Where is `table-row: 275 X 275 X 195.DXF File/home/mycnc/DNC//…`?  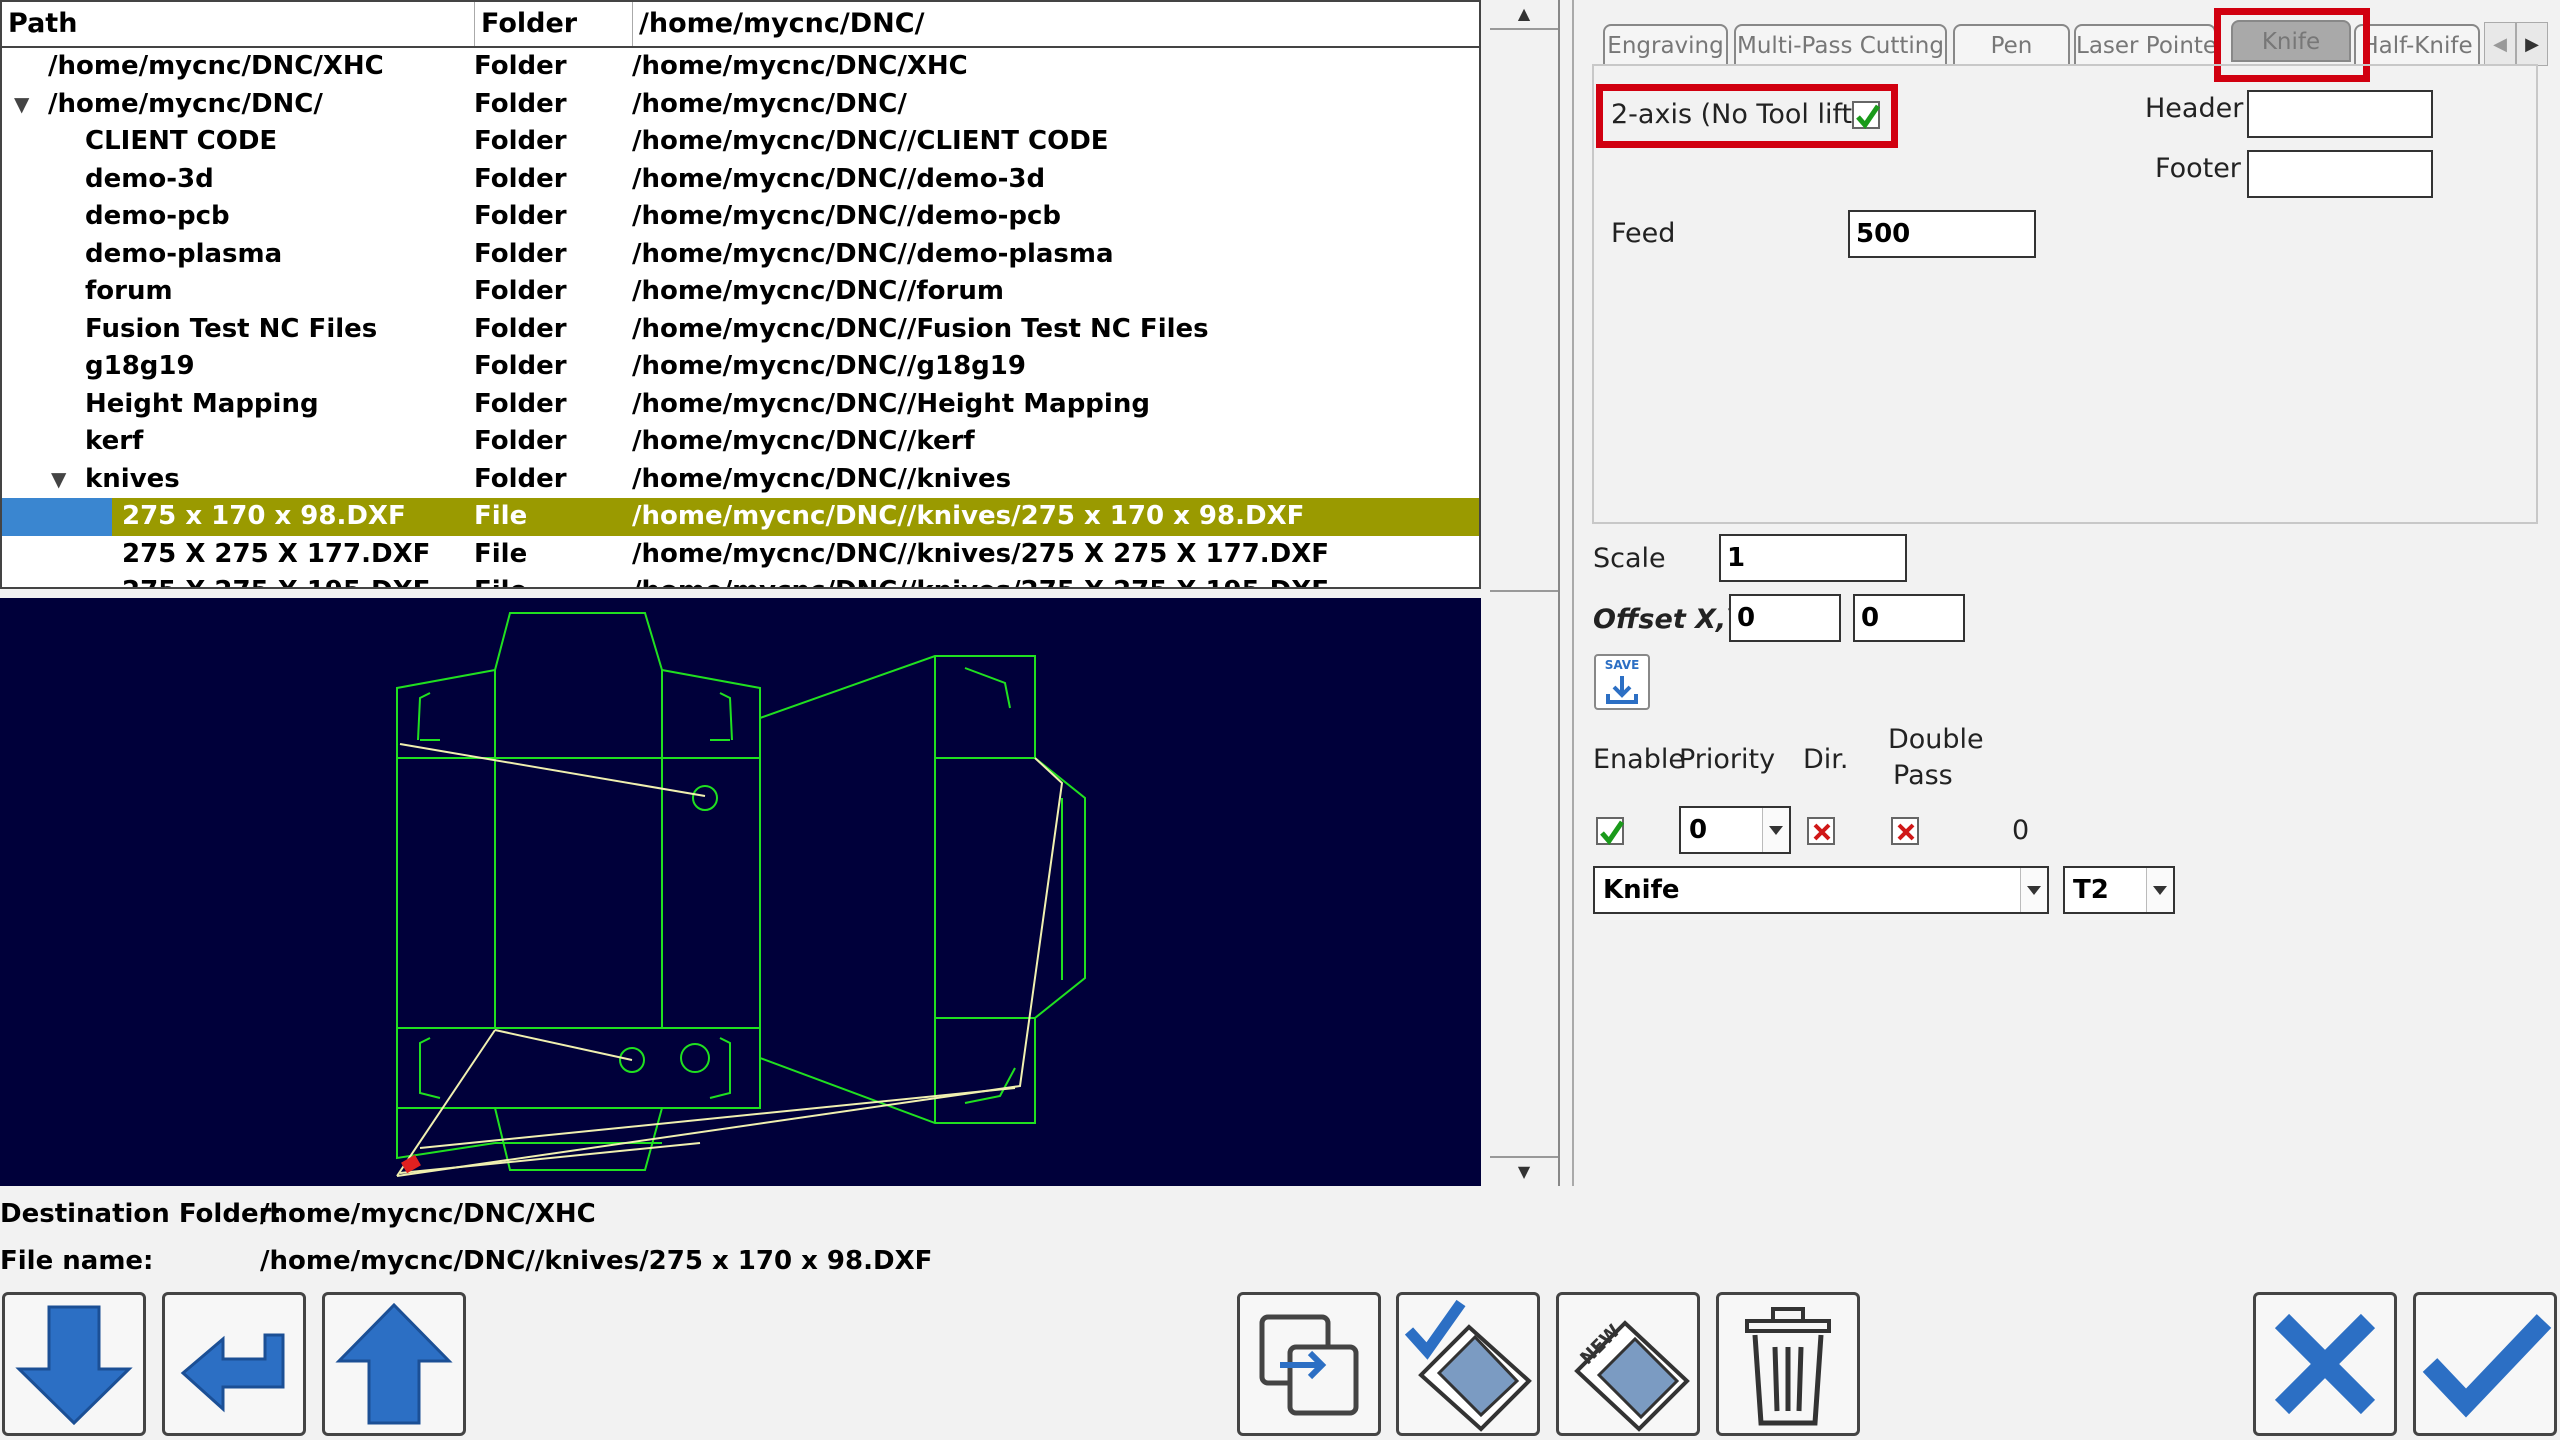
table-row: 275 X 275 X 195.DXF File/home/mycnc/DNC//… is located at coordinates (740, 580).